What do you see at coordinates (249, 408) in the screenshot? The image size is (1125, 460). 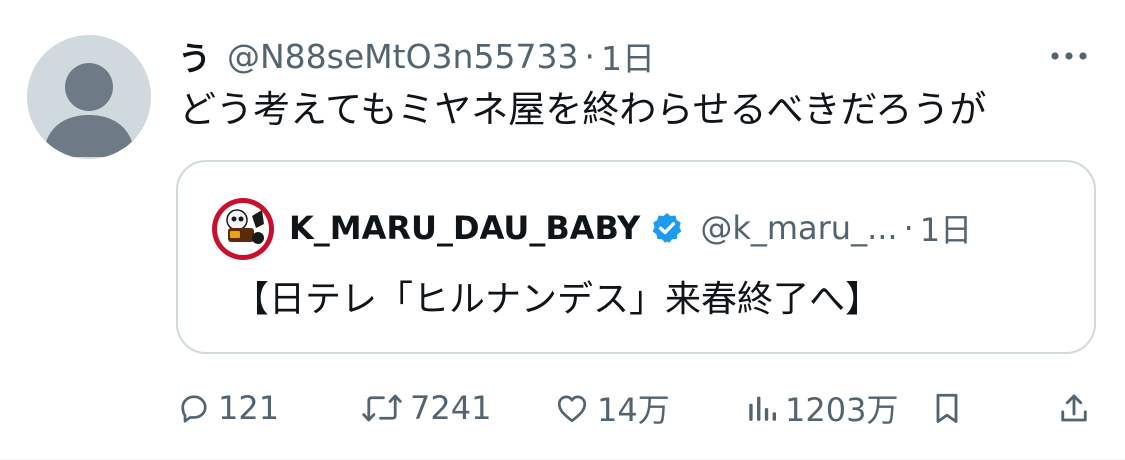 I see `reply-count: 121` at bounding box center [249, 408].